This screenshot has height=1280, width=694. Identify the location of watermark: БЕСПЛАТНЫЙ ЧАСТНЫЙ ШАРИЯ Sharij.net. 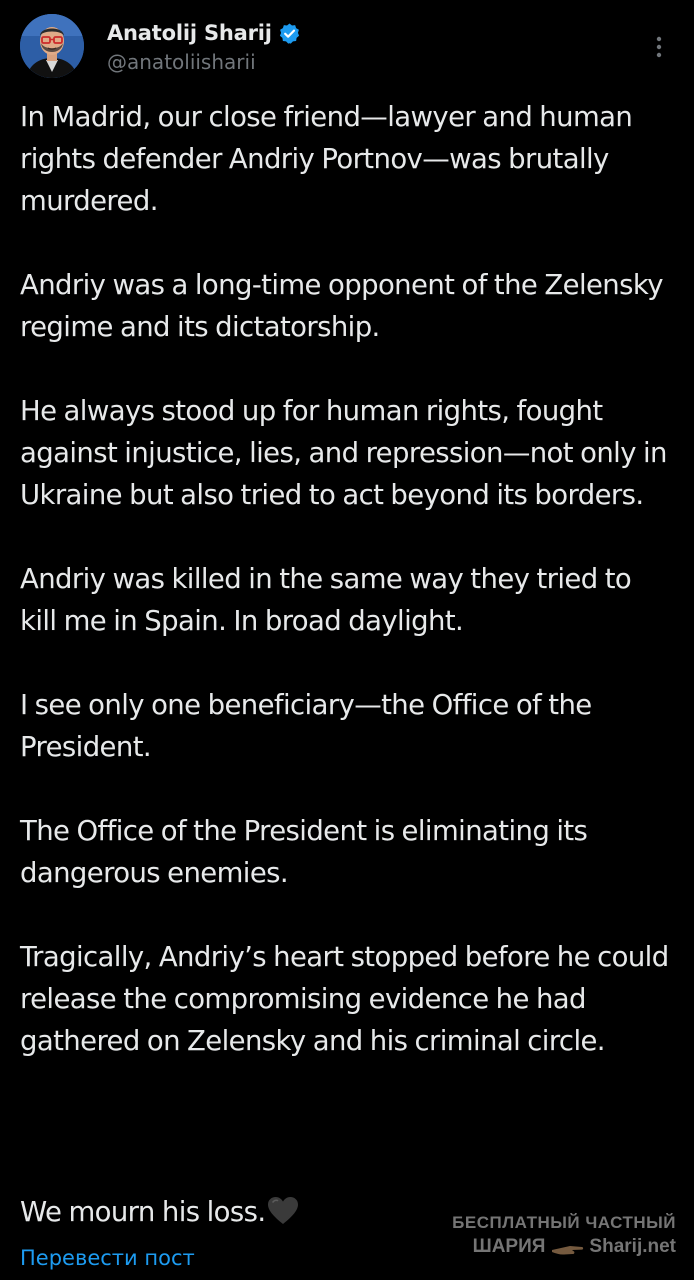
(564, 1236).